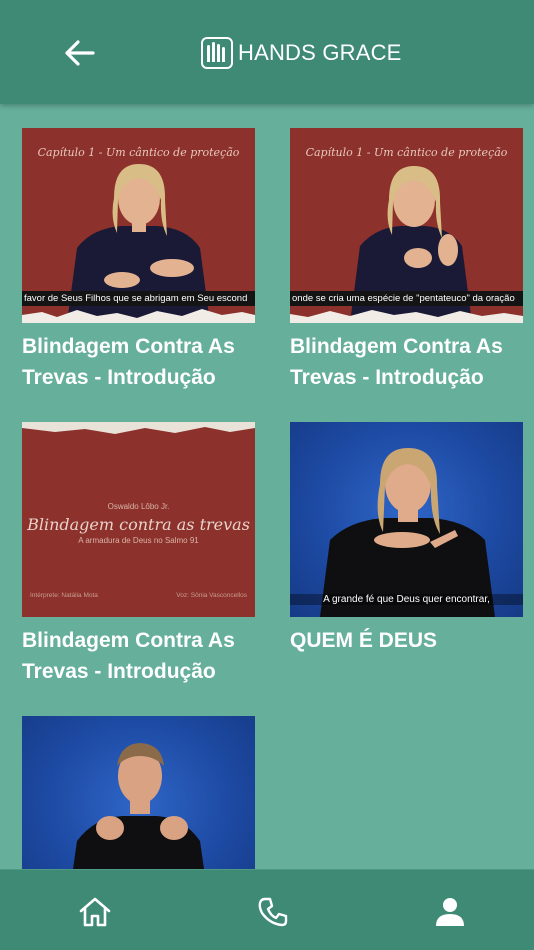  I want to click on home-icon, so click(95, 912).